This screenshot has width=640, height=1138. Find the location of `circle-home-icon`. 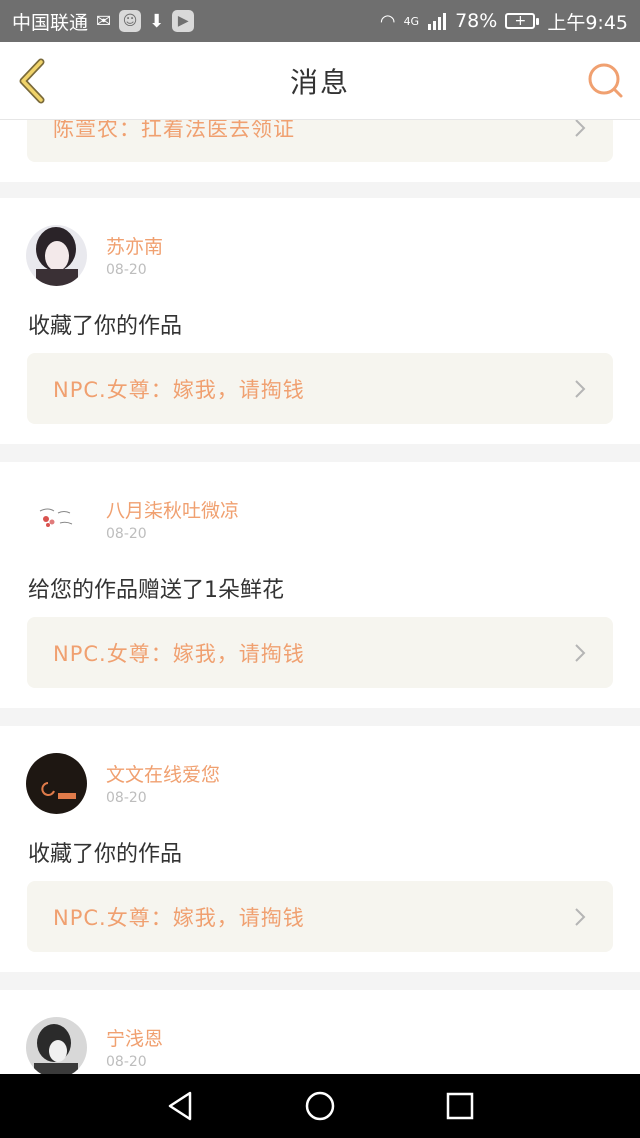

circle-home-icon is located at coordinates (320, 1106).